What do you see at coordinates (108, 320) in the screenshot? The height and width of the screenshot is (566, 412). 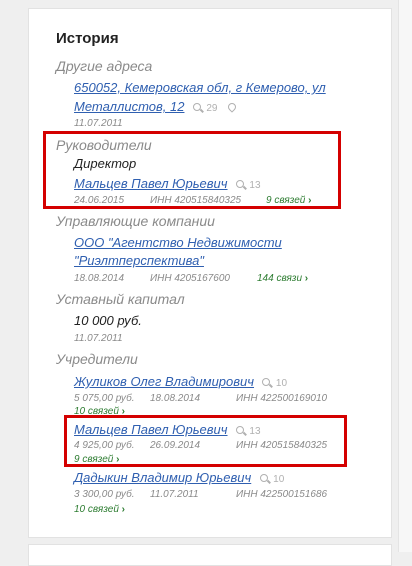 I see `capital-value: 10 000 руб.` at bounding box center [108, 320].